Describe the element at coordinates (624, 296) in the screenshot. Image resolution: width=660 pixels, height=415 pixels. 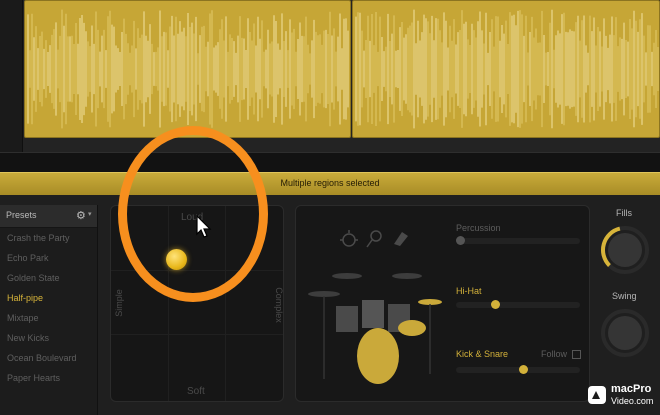
I see `swing-label: Swing` at that location.